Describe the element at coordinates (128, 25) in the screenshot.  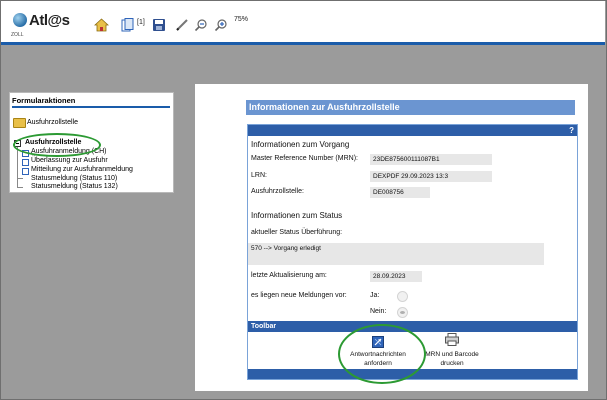
I see `pages-icon` at that location.